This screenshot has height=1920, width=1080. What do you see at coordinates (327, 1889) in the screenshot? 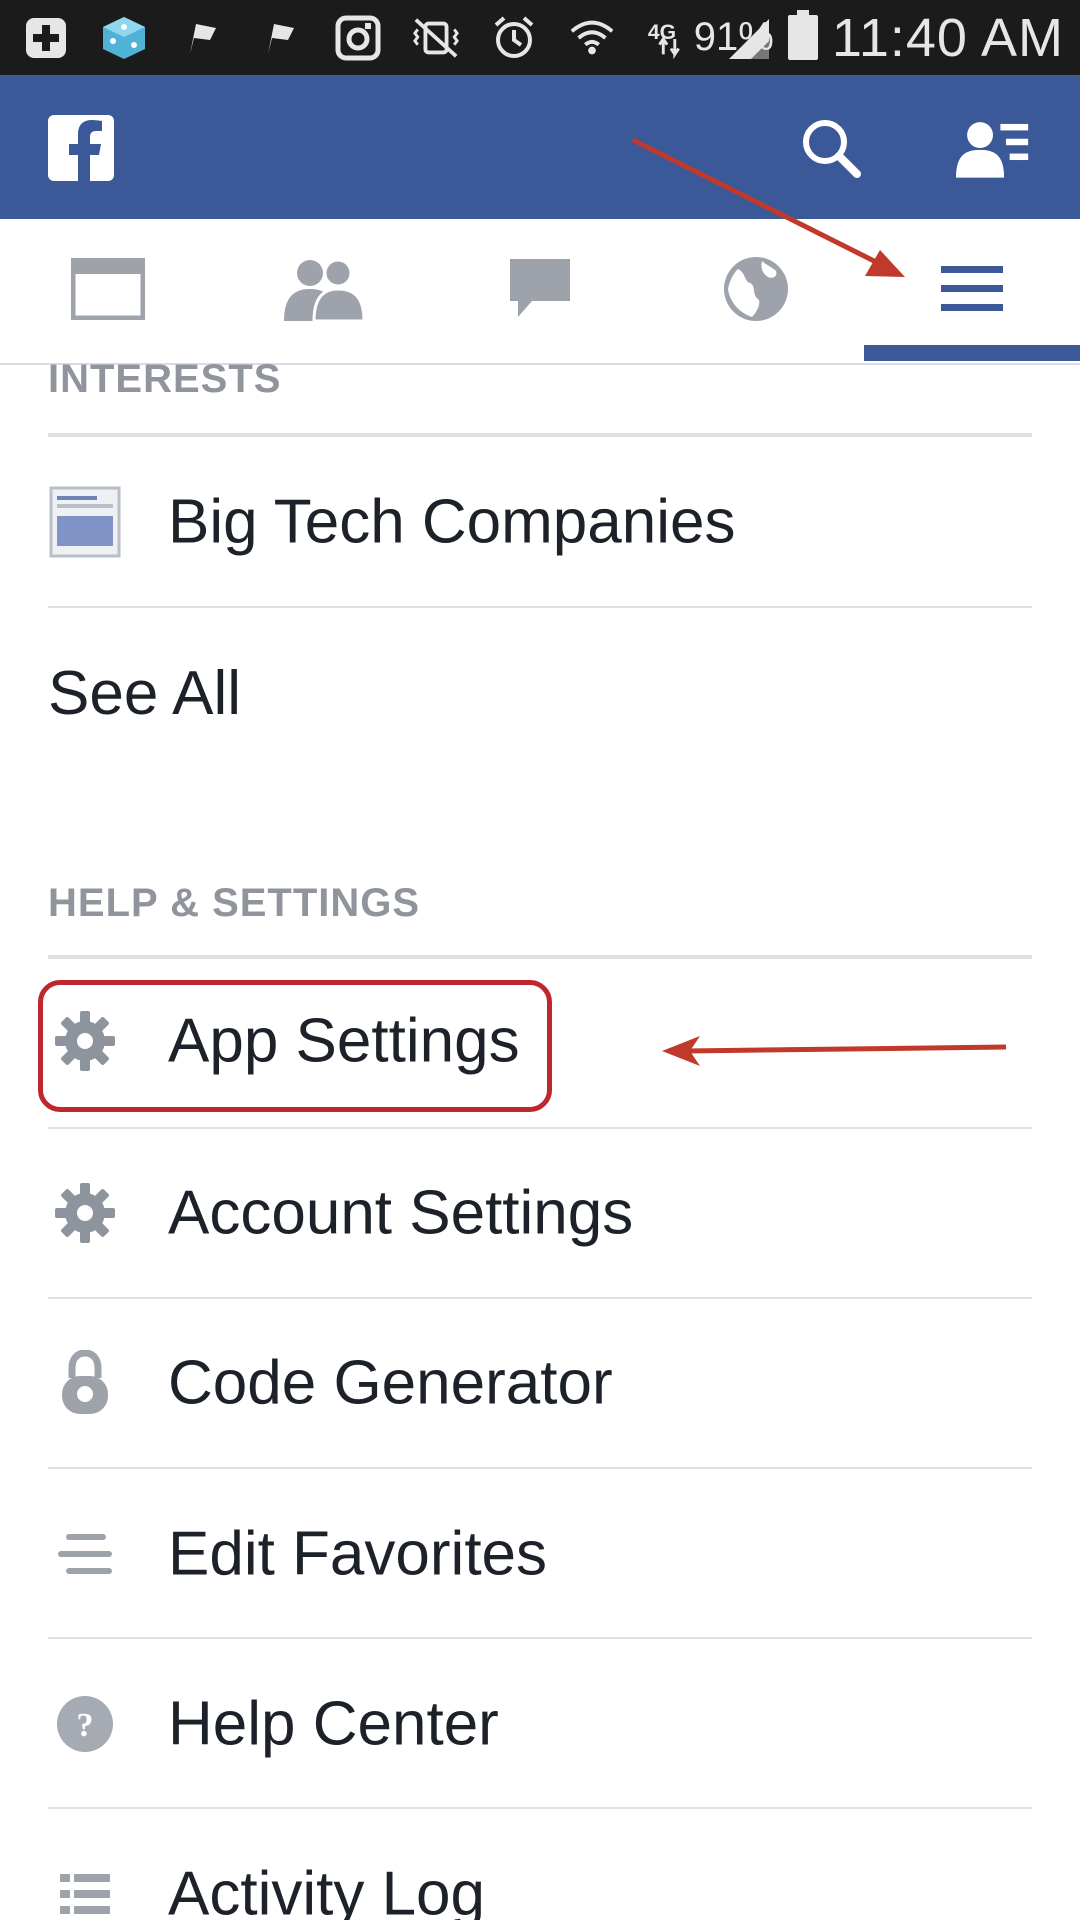
I see `menu-item-label: Activity Log` at bounding box center [327, 1889].